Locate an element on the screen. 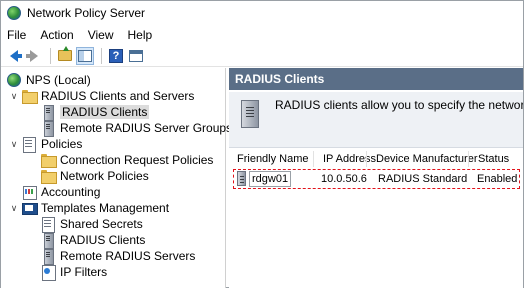 This screenshot has width=524, height=288. tree-item-nps-local: NPS (Local) is located at coordinates (49, 80).